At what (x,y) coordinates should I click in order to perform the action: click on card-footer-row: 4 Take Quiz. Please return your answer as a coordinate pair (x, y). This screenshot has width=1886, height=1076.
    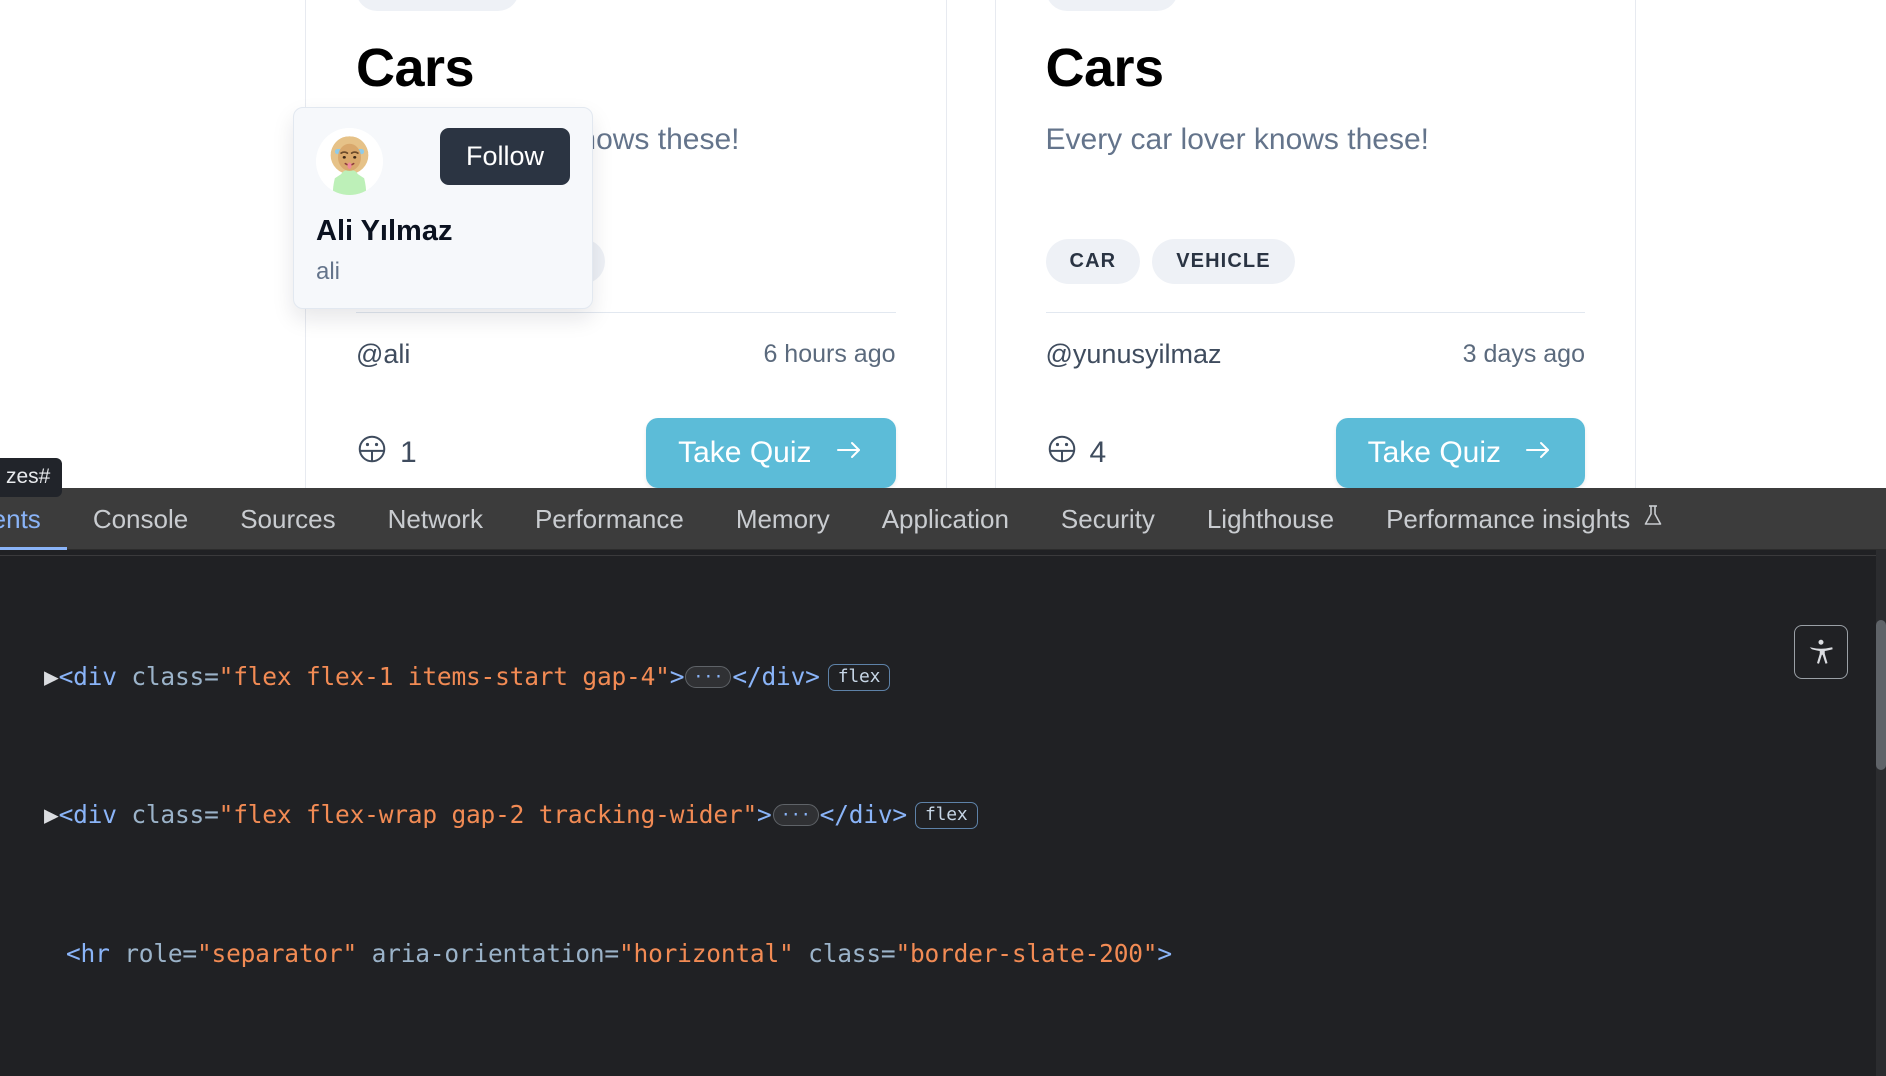
    Looking at the image, I should click on (1315, 453).